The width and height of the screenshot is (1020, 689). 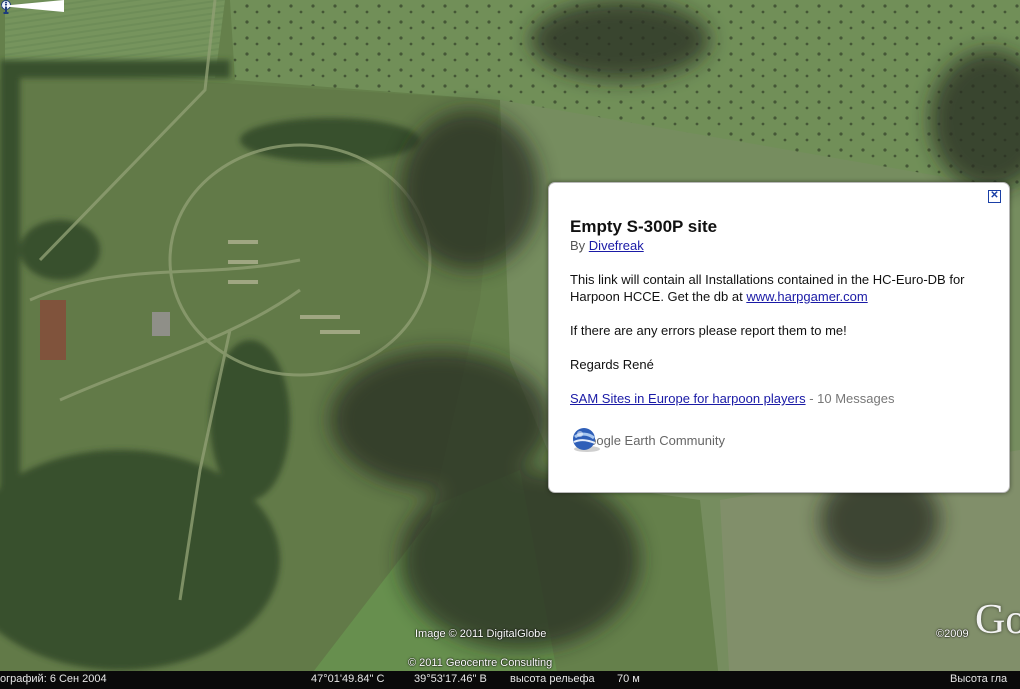 I want to click on by-label: By, so click(x=578, y=245).